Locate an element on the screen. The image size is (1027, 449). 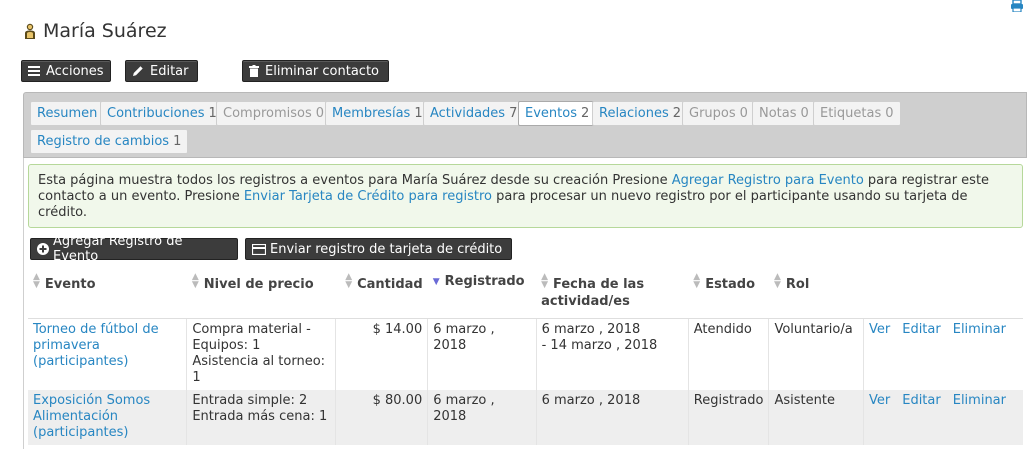
pencil-icon is located at coordinates (138, 71).